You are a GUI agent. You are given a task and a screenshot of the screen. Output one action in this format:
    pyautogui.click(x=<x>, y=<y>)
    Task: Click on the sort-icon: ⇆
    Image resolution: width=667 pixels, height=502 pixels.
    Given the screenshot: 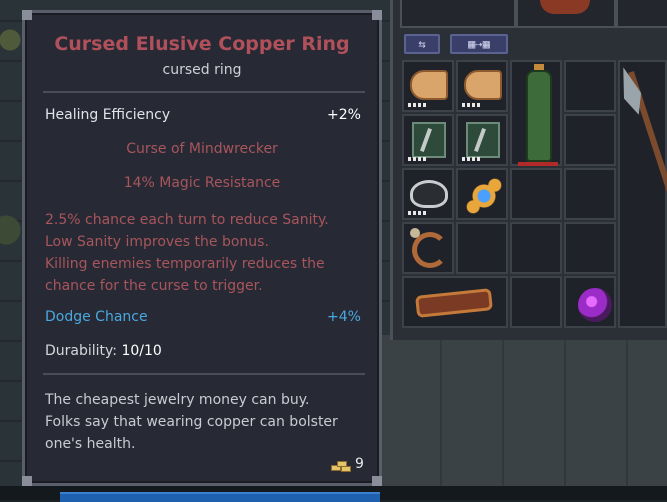 What is the action you would take?
    pyautogui.click(x=422, y=44)
    